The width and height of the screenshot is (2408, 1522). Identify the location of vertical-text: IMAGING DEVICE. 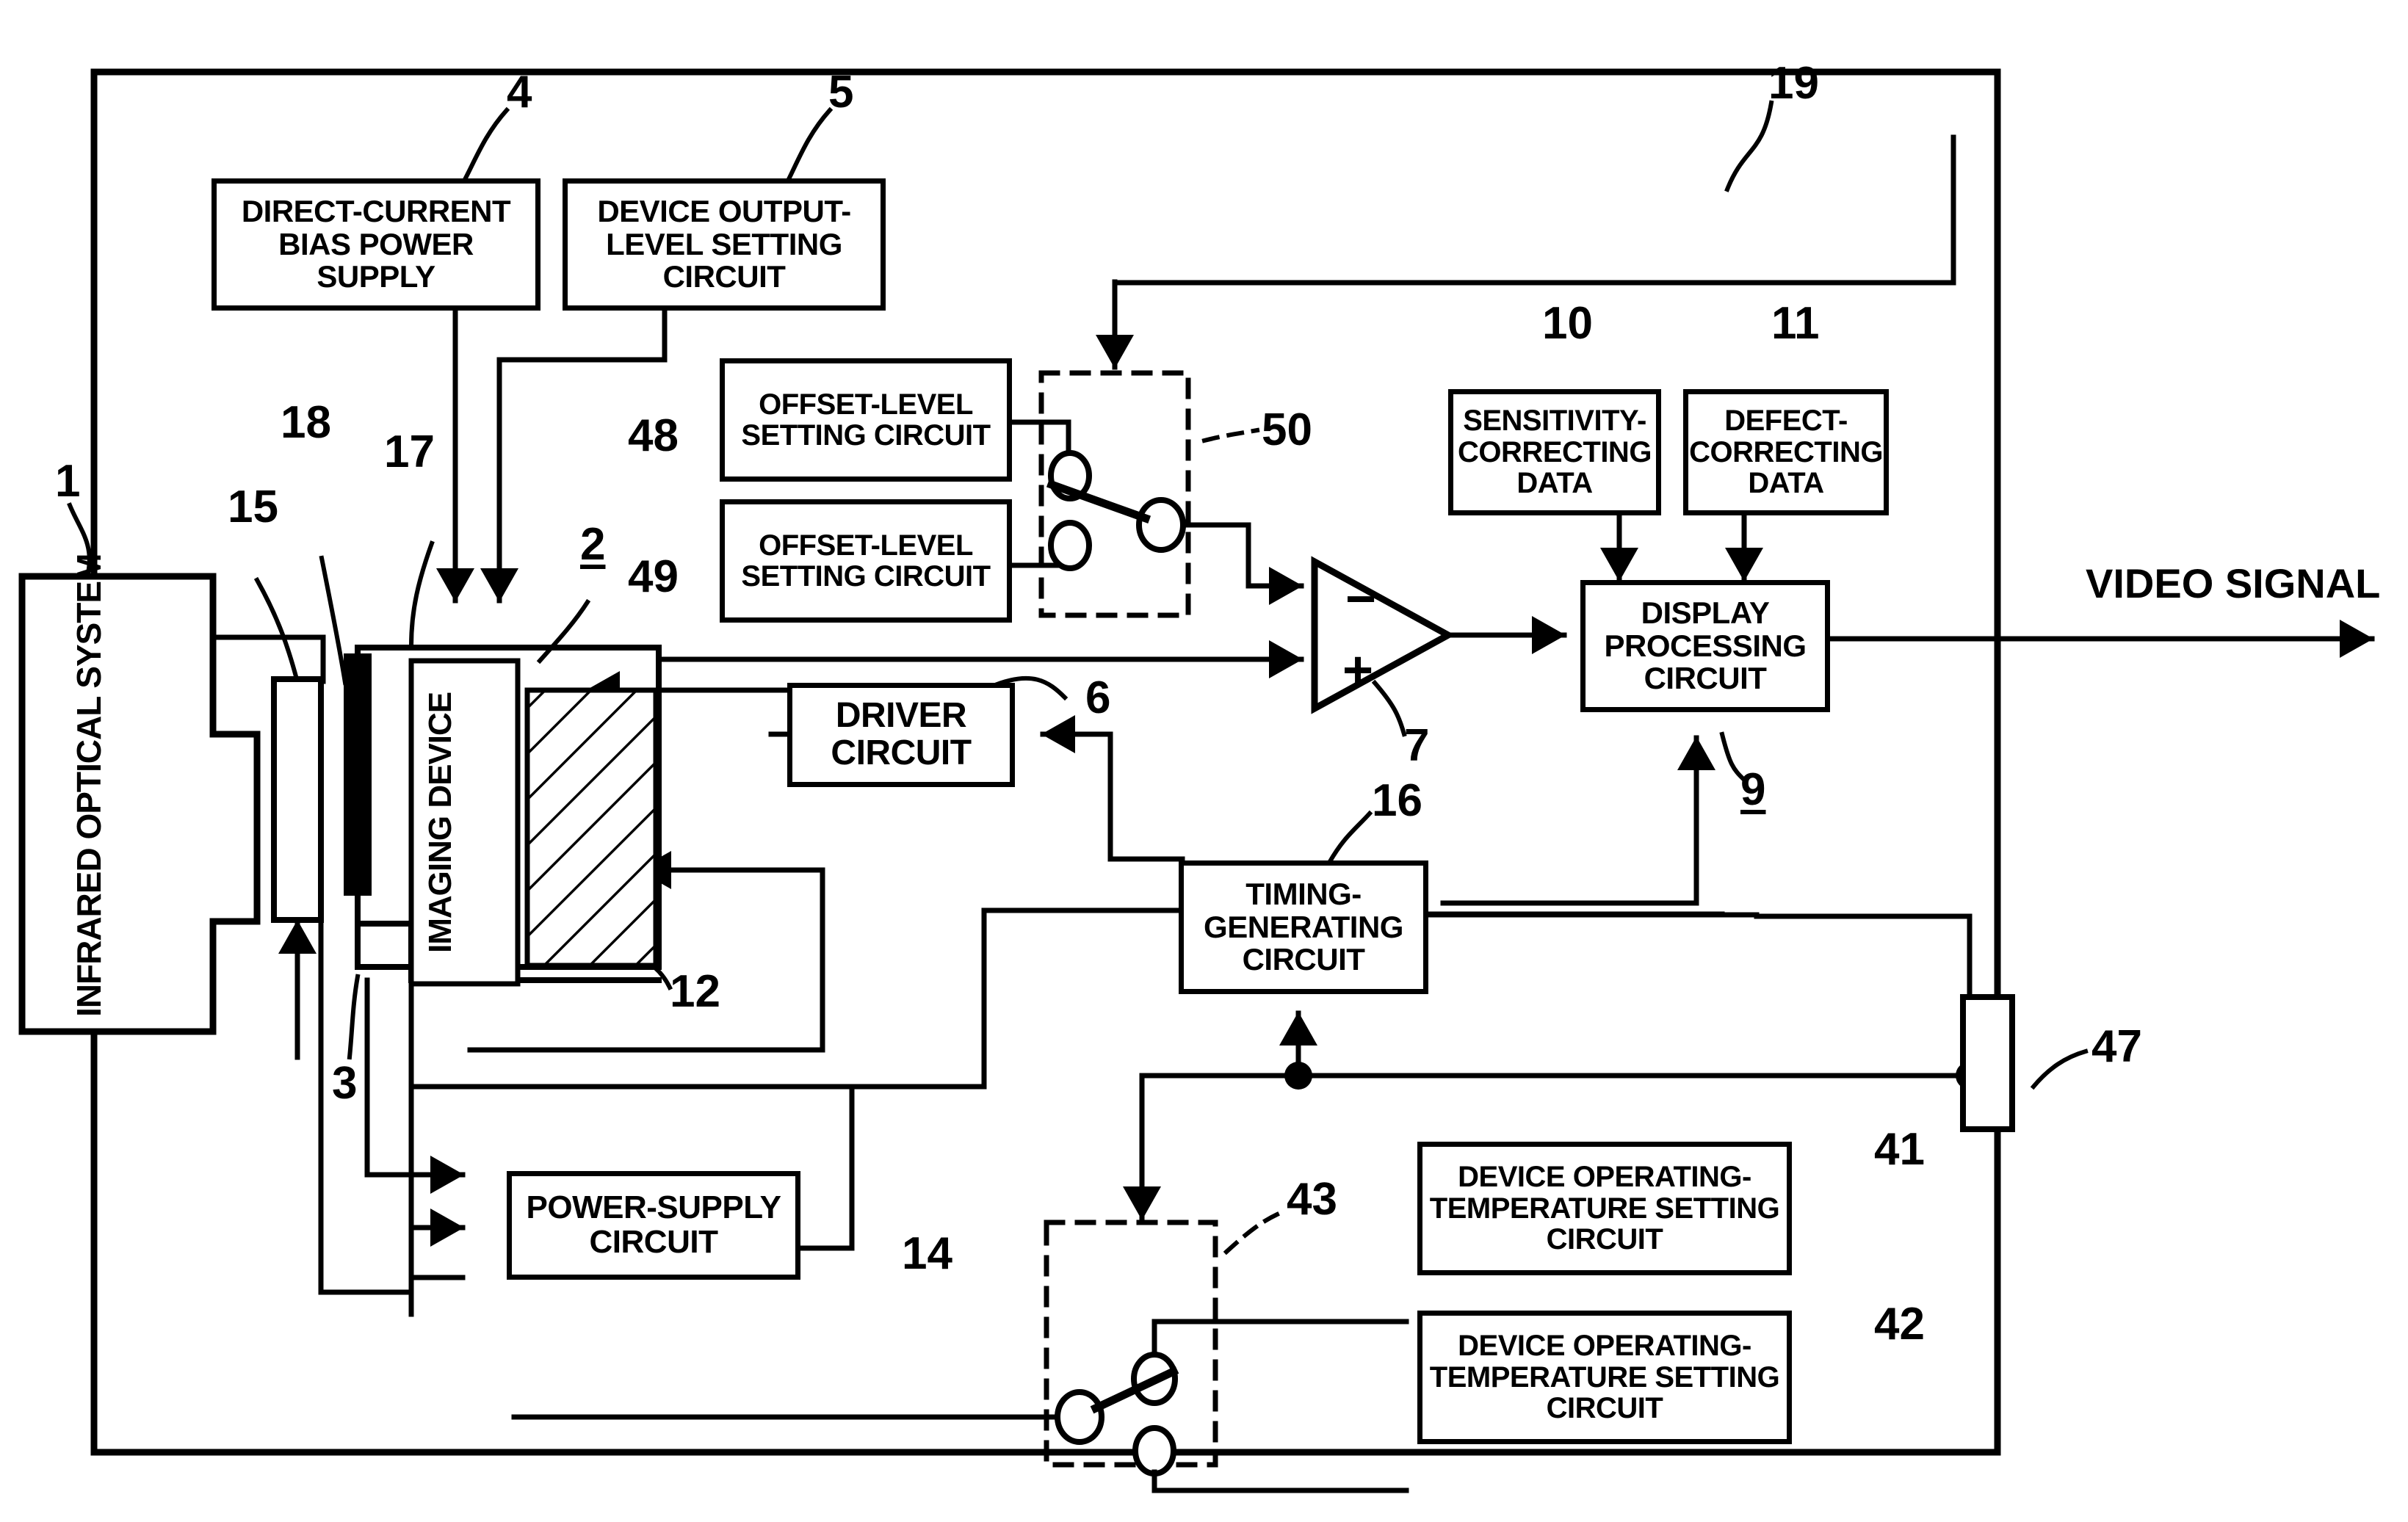
(440, 822).